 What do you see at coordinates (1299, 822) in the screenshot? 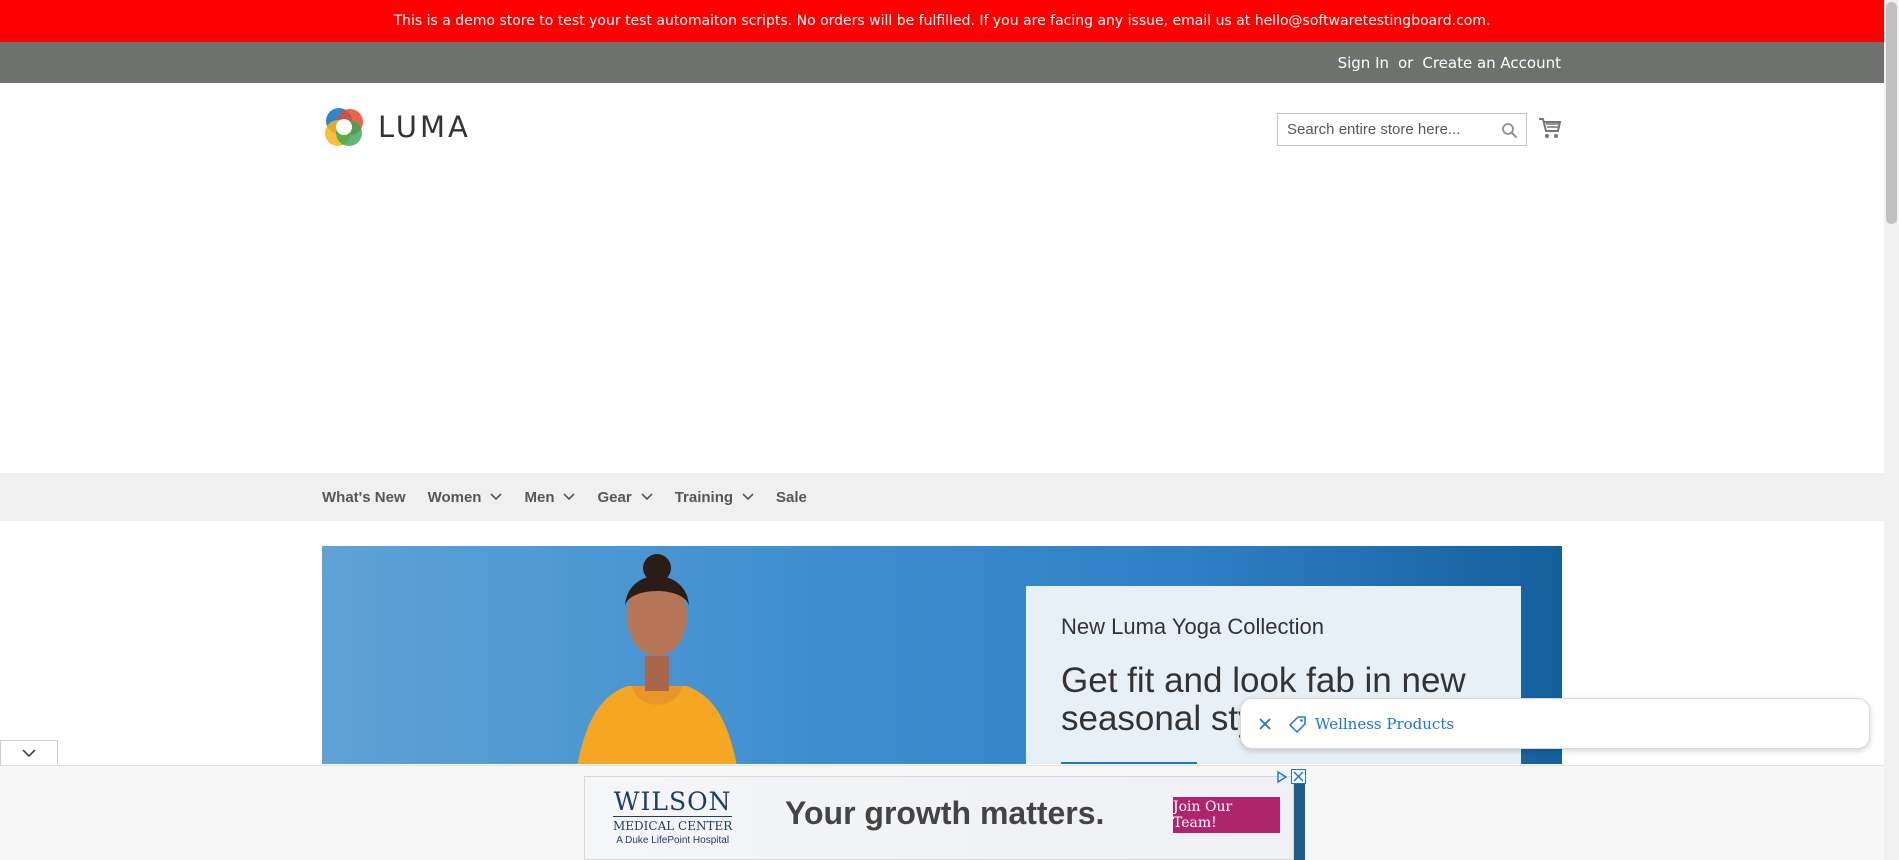
I see `ad-edge` at bounding box center [1299, 822].